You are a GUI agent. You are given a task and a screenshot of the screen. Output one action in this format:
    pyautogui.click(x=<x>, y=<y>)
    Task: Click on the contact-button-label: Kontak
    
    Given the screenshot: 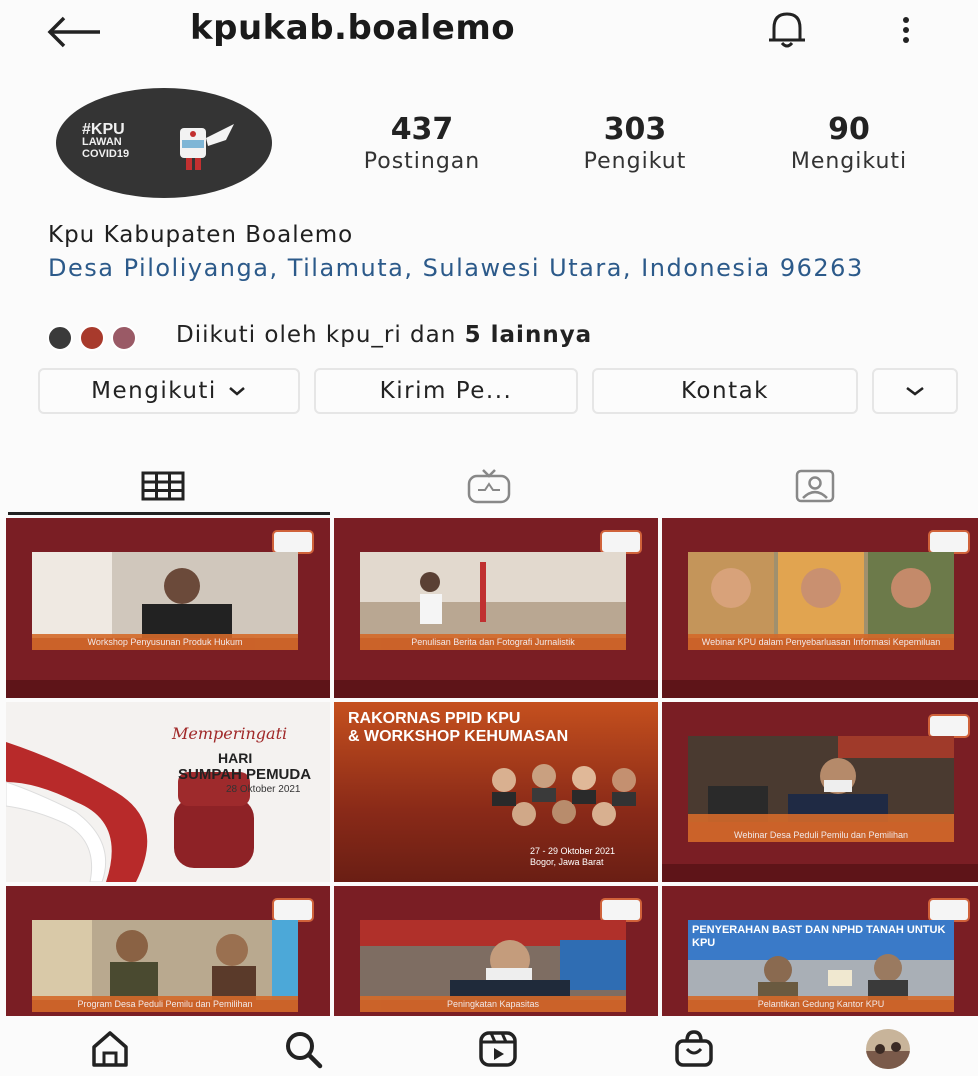 What is the action you would take?
    pyautogui.click(x=725, y=391)
    